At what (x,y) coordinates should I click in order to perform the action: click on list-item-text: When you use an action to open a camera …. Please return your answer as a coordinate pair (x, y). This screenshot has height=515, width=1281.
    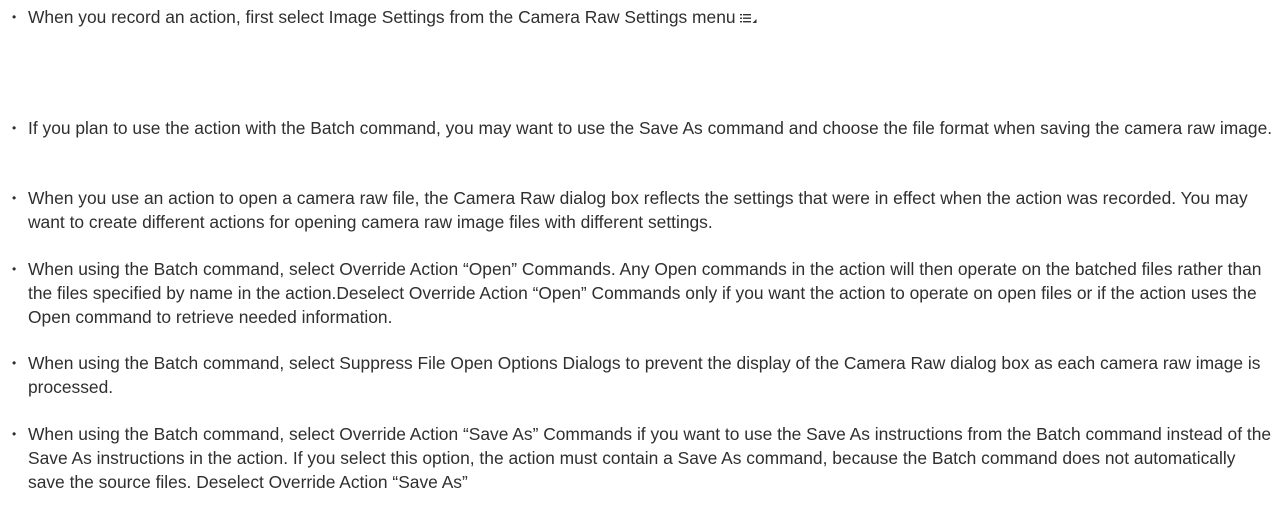
    Looking at the image, I should click on (638, 210).